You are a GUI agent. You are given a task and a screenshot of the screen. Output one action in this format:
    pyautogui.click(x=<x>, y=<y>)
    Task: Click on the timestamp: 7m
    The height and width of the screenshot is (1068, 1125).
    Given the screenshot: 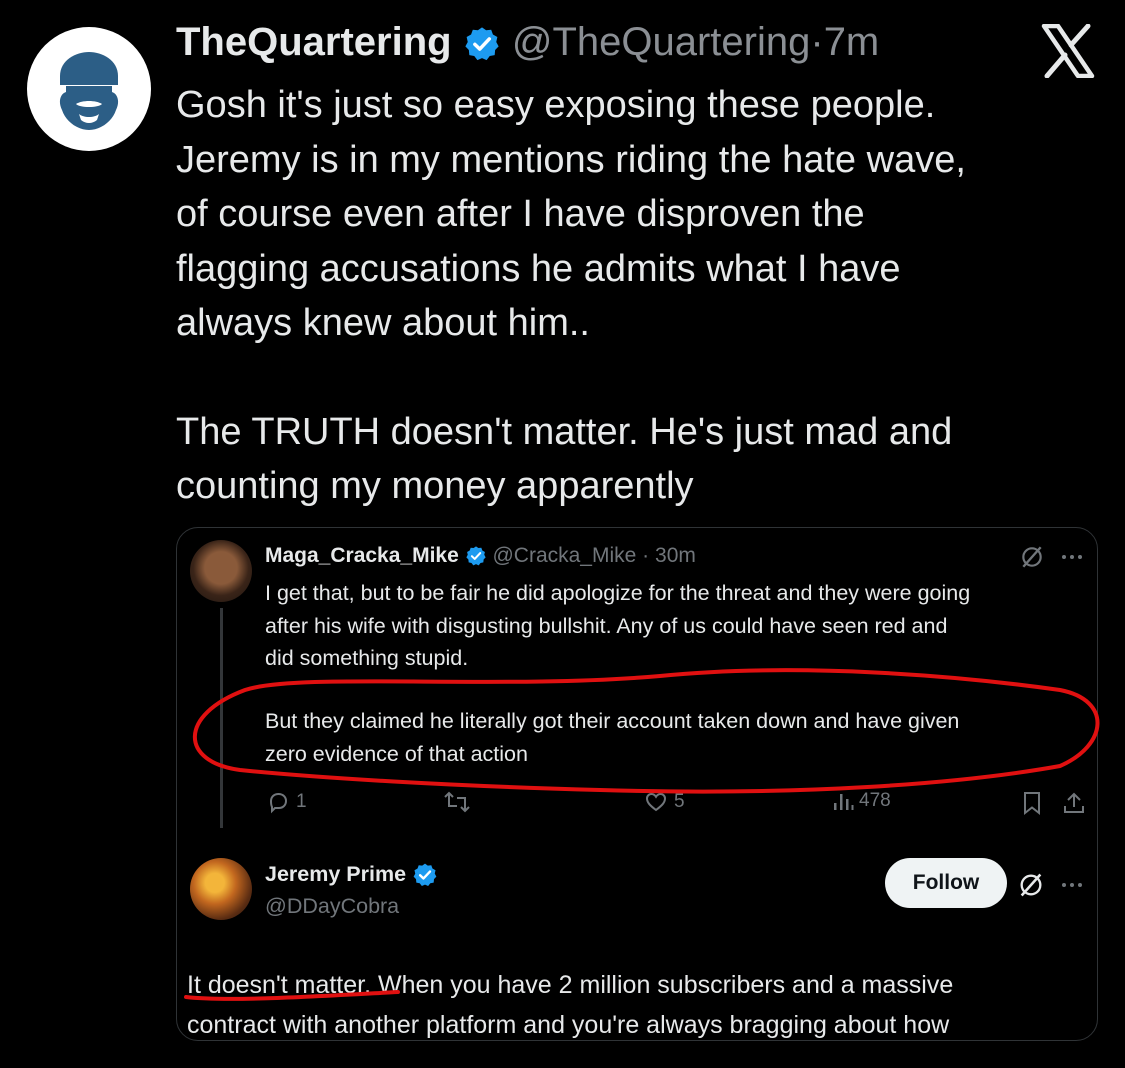 What is the action you would take?
    pyautogui.click(x=852, y=42)
    